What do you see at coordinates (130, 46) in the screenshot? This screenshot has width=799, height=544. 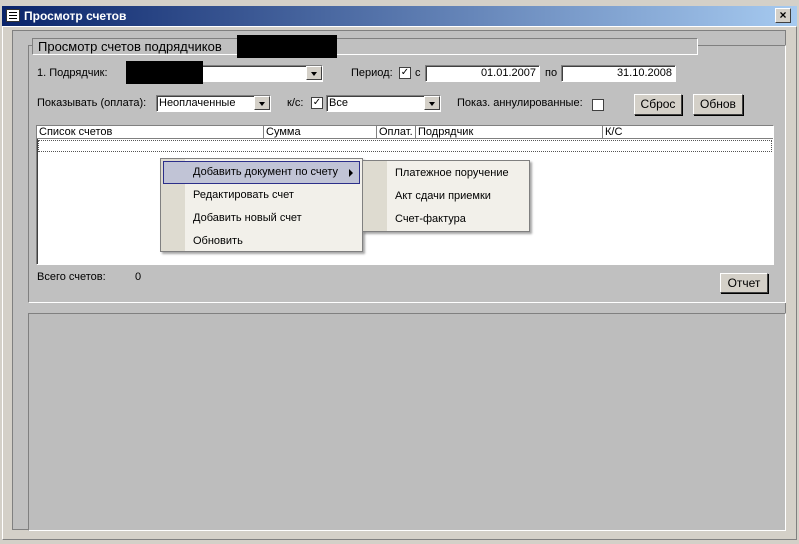 I see `group-title: Просмотр счетов подрядчиков` at bounding box center [130, 46].